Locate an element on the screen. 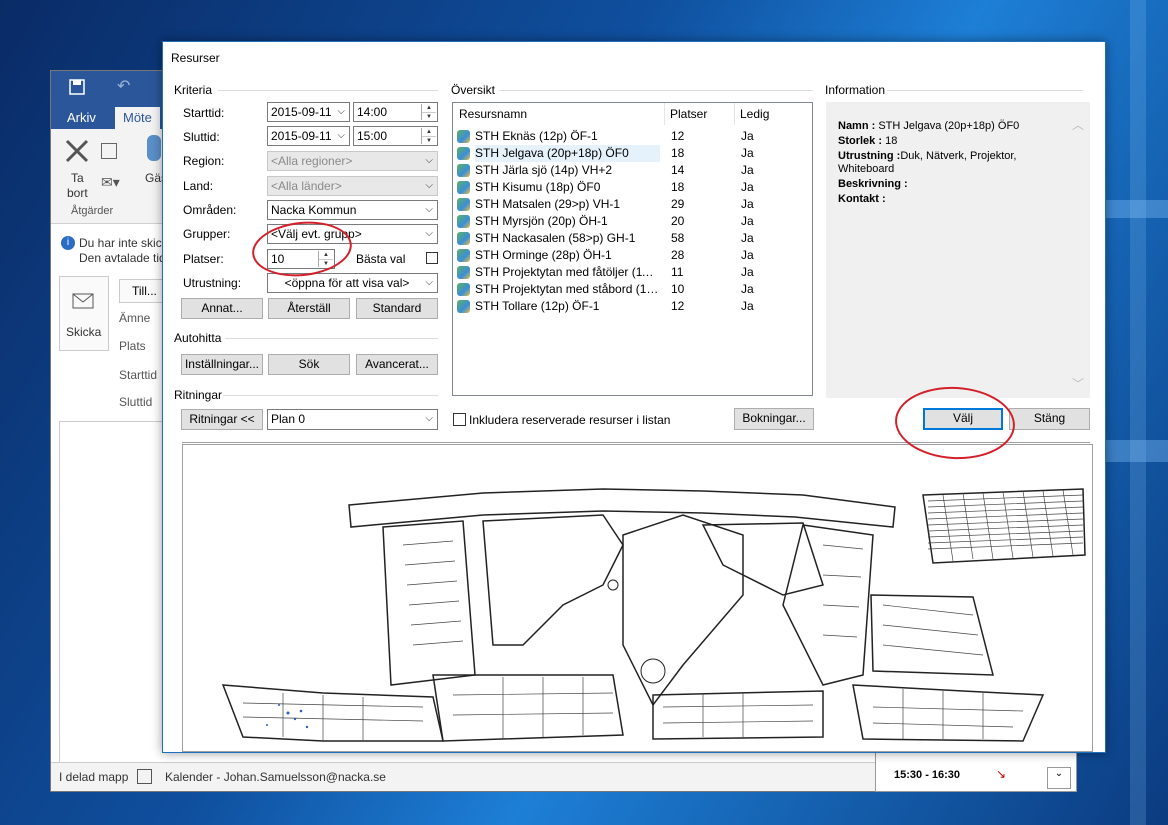 This screenshot has width=1168, height=825. send-button: Skicka is located at coordinates (84, 313).